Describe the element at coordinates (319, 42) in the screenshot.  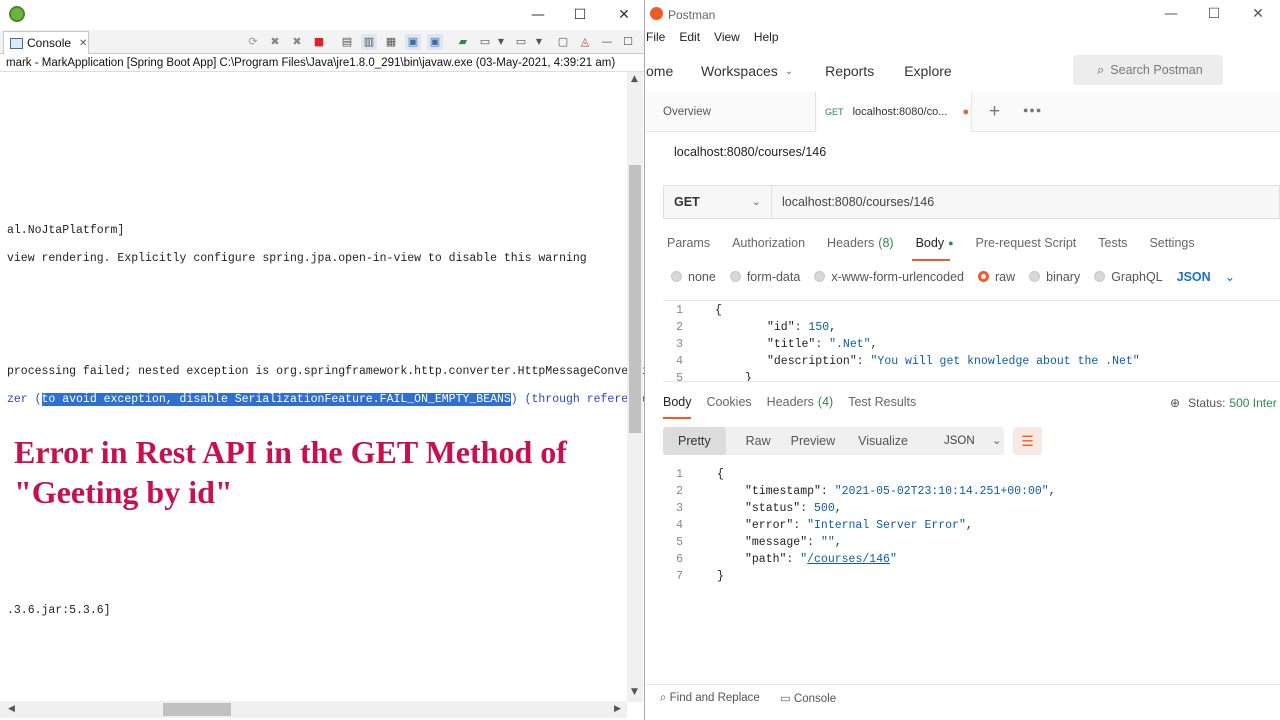
I see `terminate-icon: ■` at that location.